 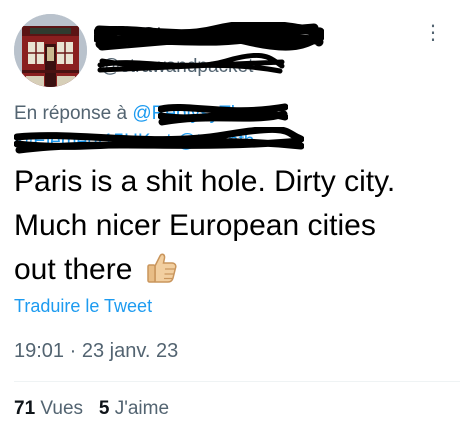 What do you see at coordinates (205, 181) in the screenshot?
I see `tweet-line: Paris is a shit hole. Dirty city.` at bounding box center [205, 181].